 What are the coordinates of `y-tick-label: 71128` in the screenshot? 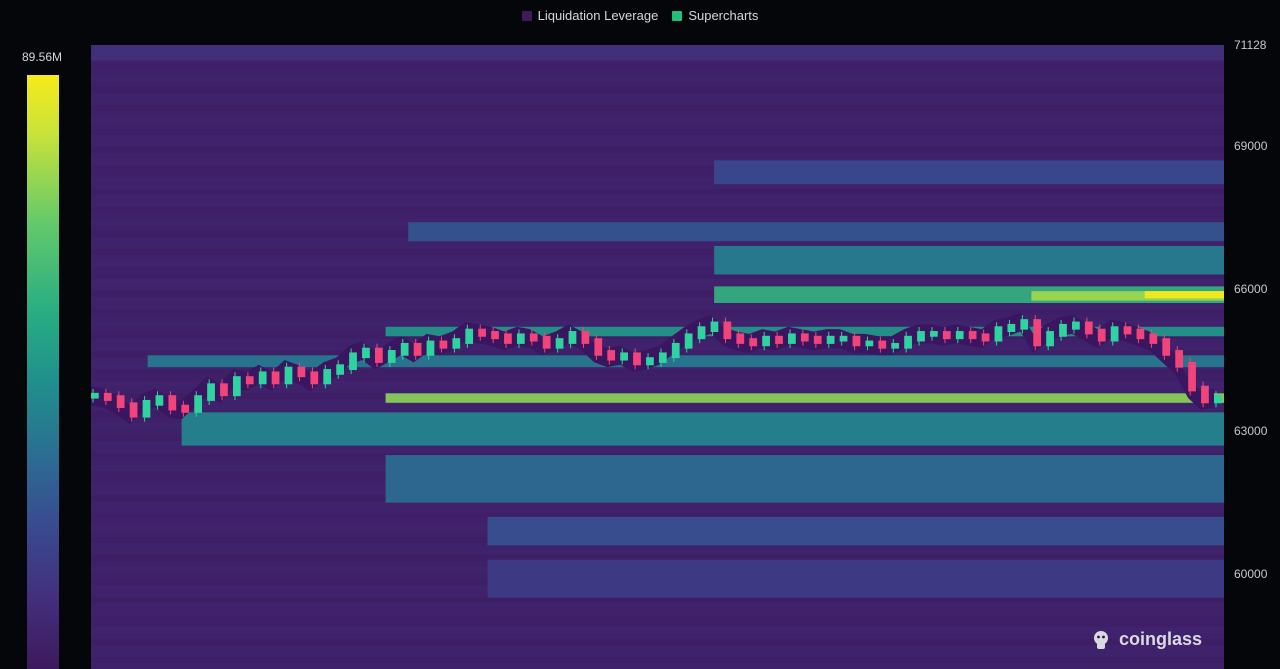 It's located at (1250, 45).